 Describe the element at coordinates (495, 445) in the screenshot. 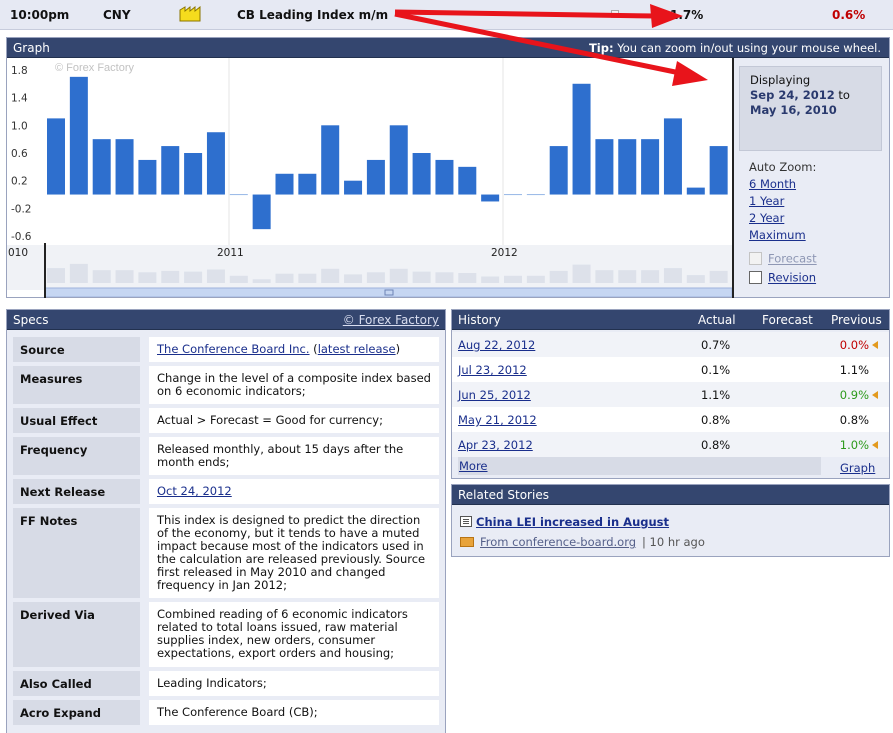

I see `history-date-link: Apr 23, 2012` at that location.